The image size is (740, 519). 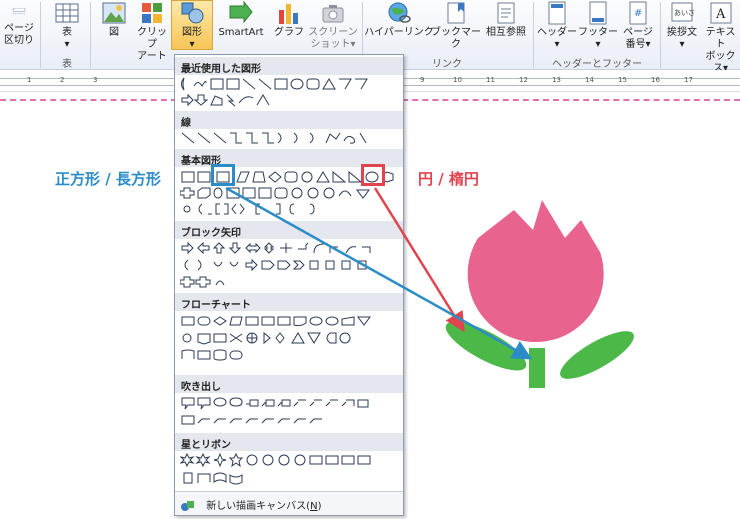 I want to click on section-callouts: 吹き出し, so click(x=289, y=384).